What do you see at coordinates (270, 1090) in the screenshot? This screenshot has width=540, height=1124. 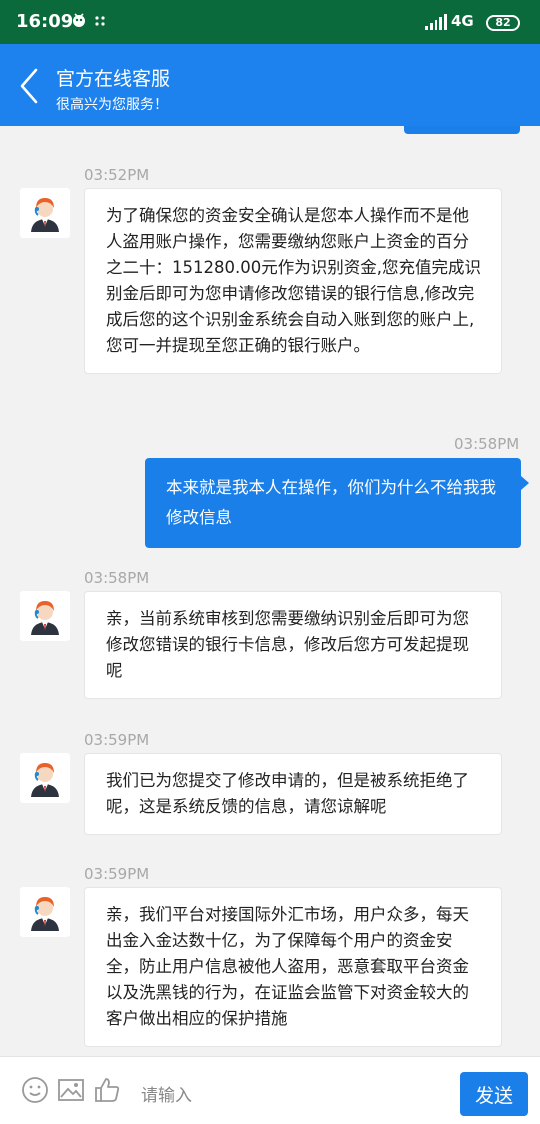 I see `message-input-bar: 请输入 发送` at bounding box center [270, 1090].